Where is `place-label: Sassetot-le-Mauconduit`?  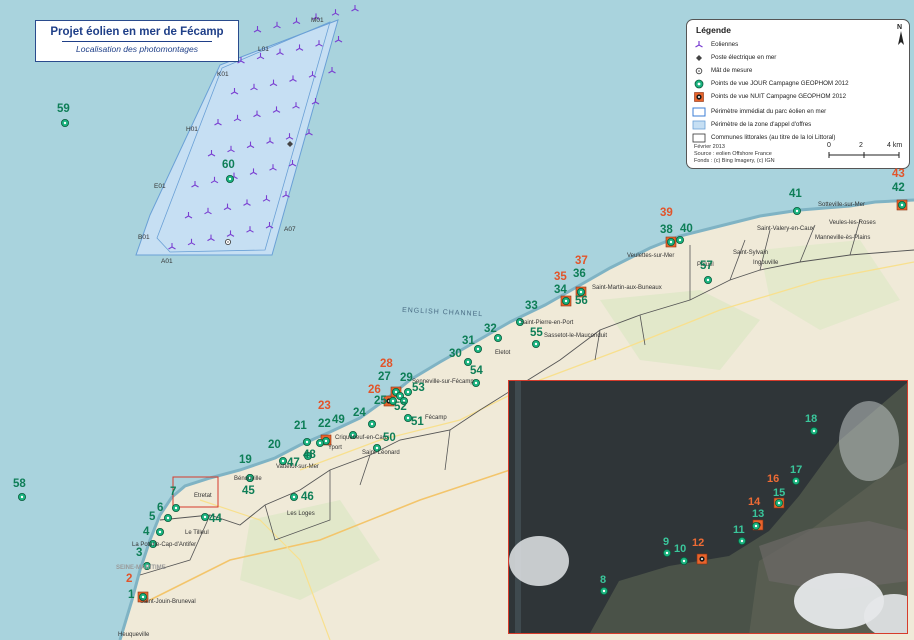
place-label: Sassetot-le-Mauconduit is located at coordinates (576, 336).